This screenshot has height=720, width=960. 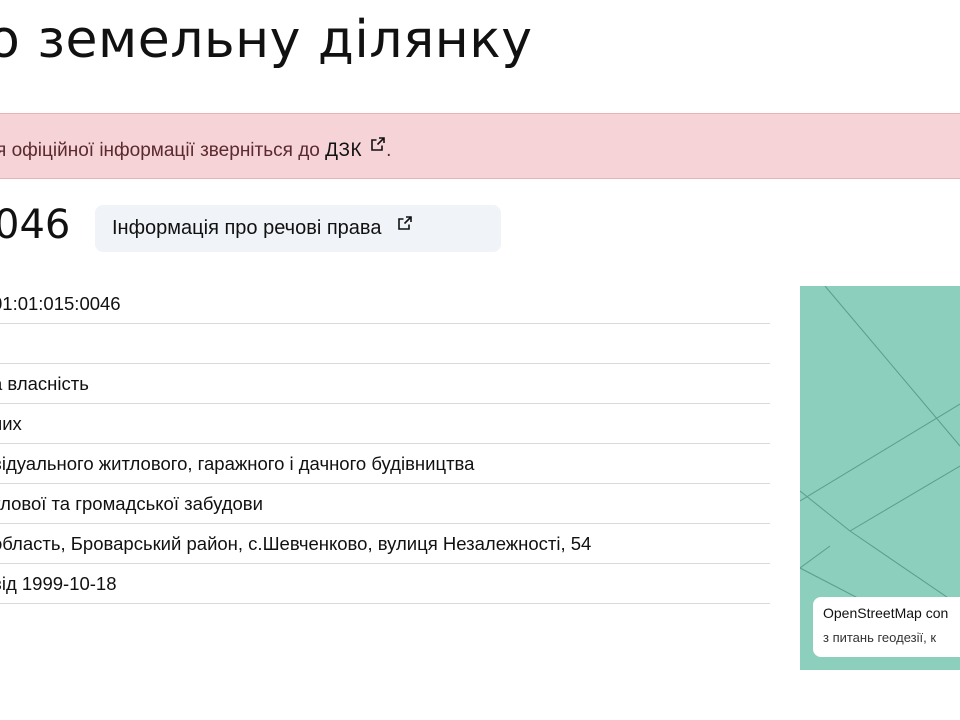 I want to click on detail-value: 01:01:015:0046, so click(x=60, y=303).